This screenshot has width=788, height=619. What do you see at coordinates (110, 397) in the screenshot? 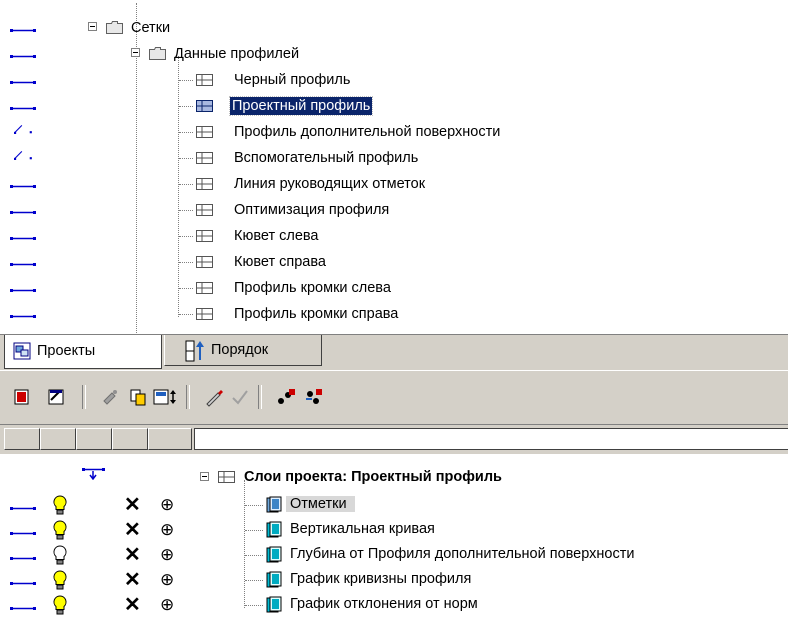
I see `brush-icon` at bounding box center [110, 397].